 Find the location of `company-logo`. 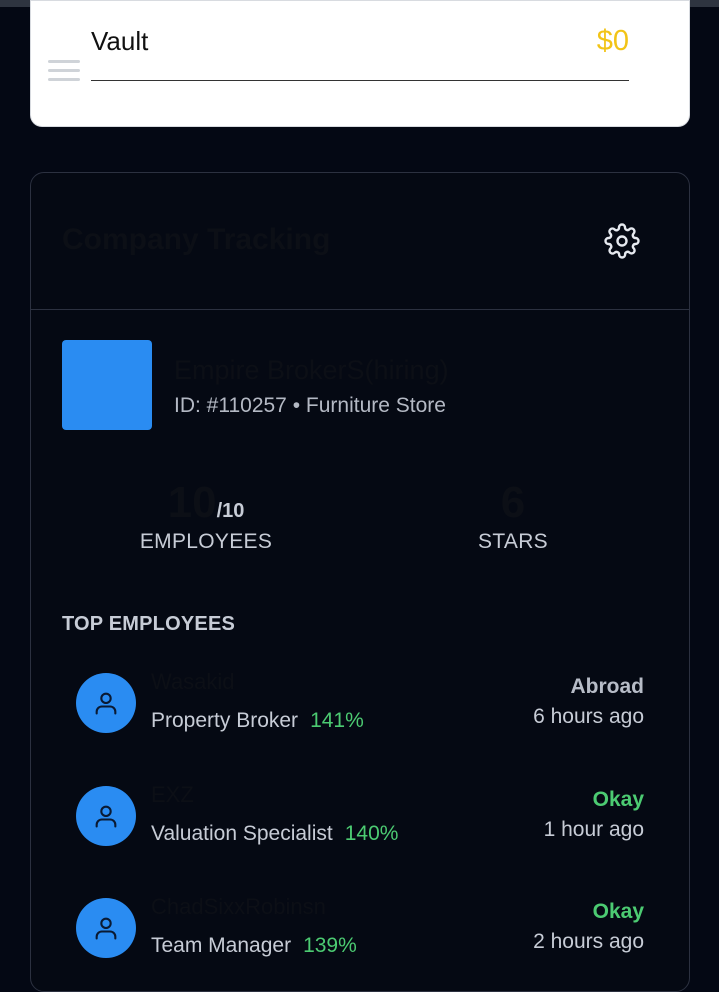

company-logo is located at coordinates (107, 385).